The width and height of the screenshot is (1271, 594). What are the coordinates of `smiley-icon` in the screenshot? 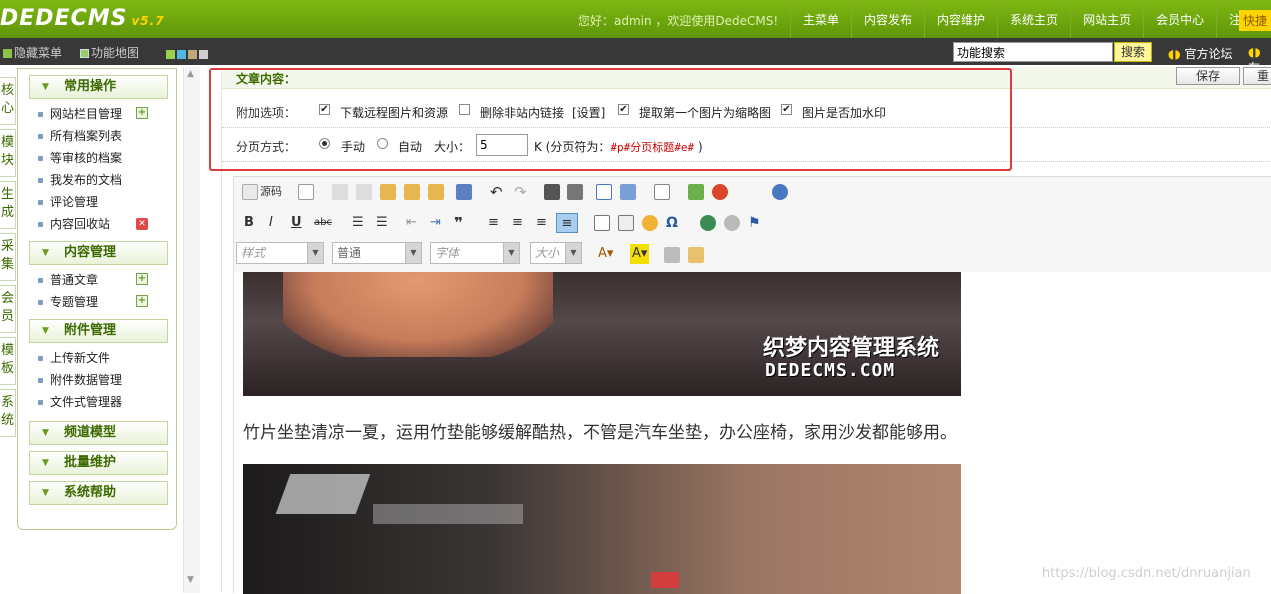 It's located at (650, 223).